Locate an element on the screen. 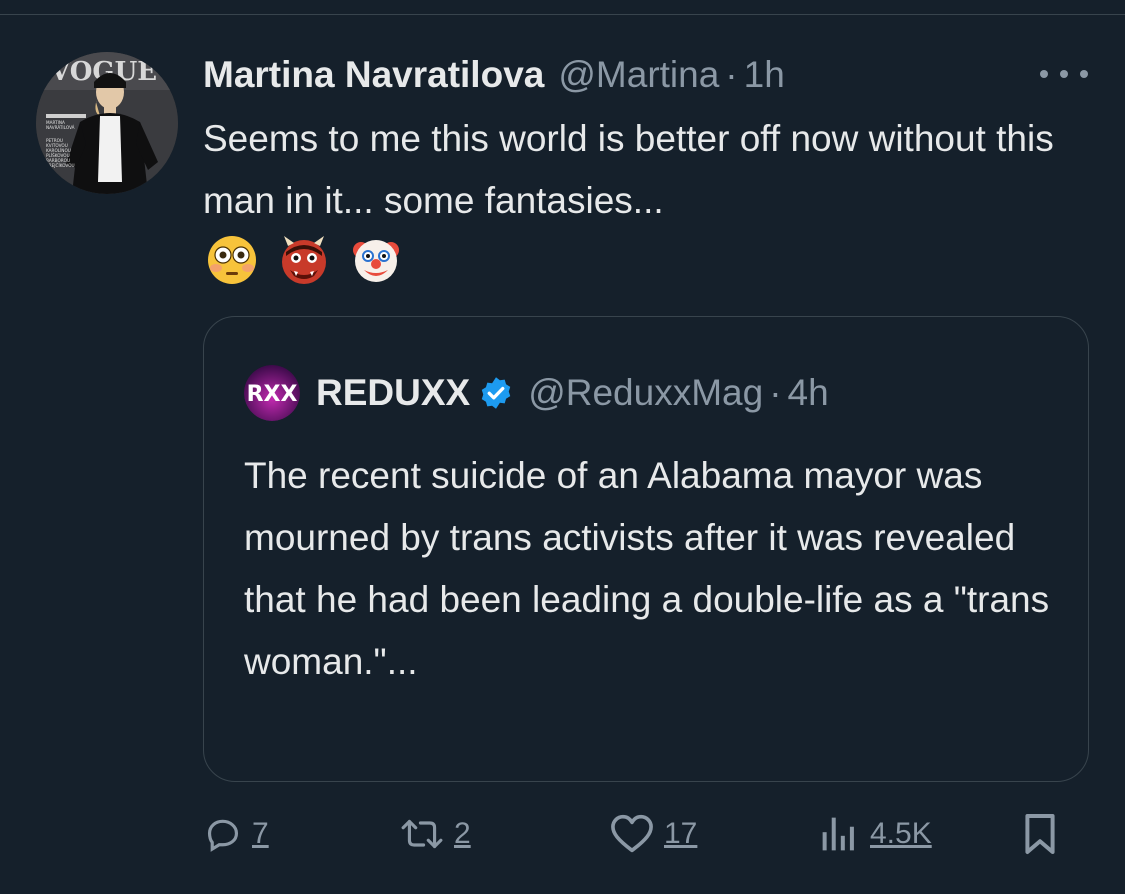 The height and width of the screenshot is (894, 1125). tweet-emojis is located at coordinates (304, 262).